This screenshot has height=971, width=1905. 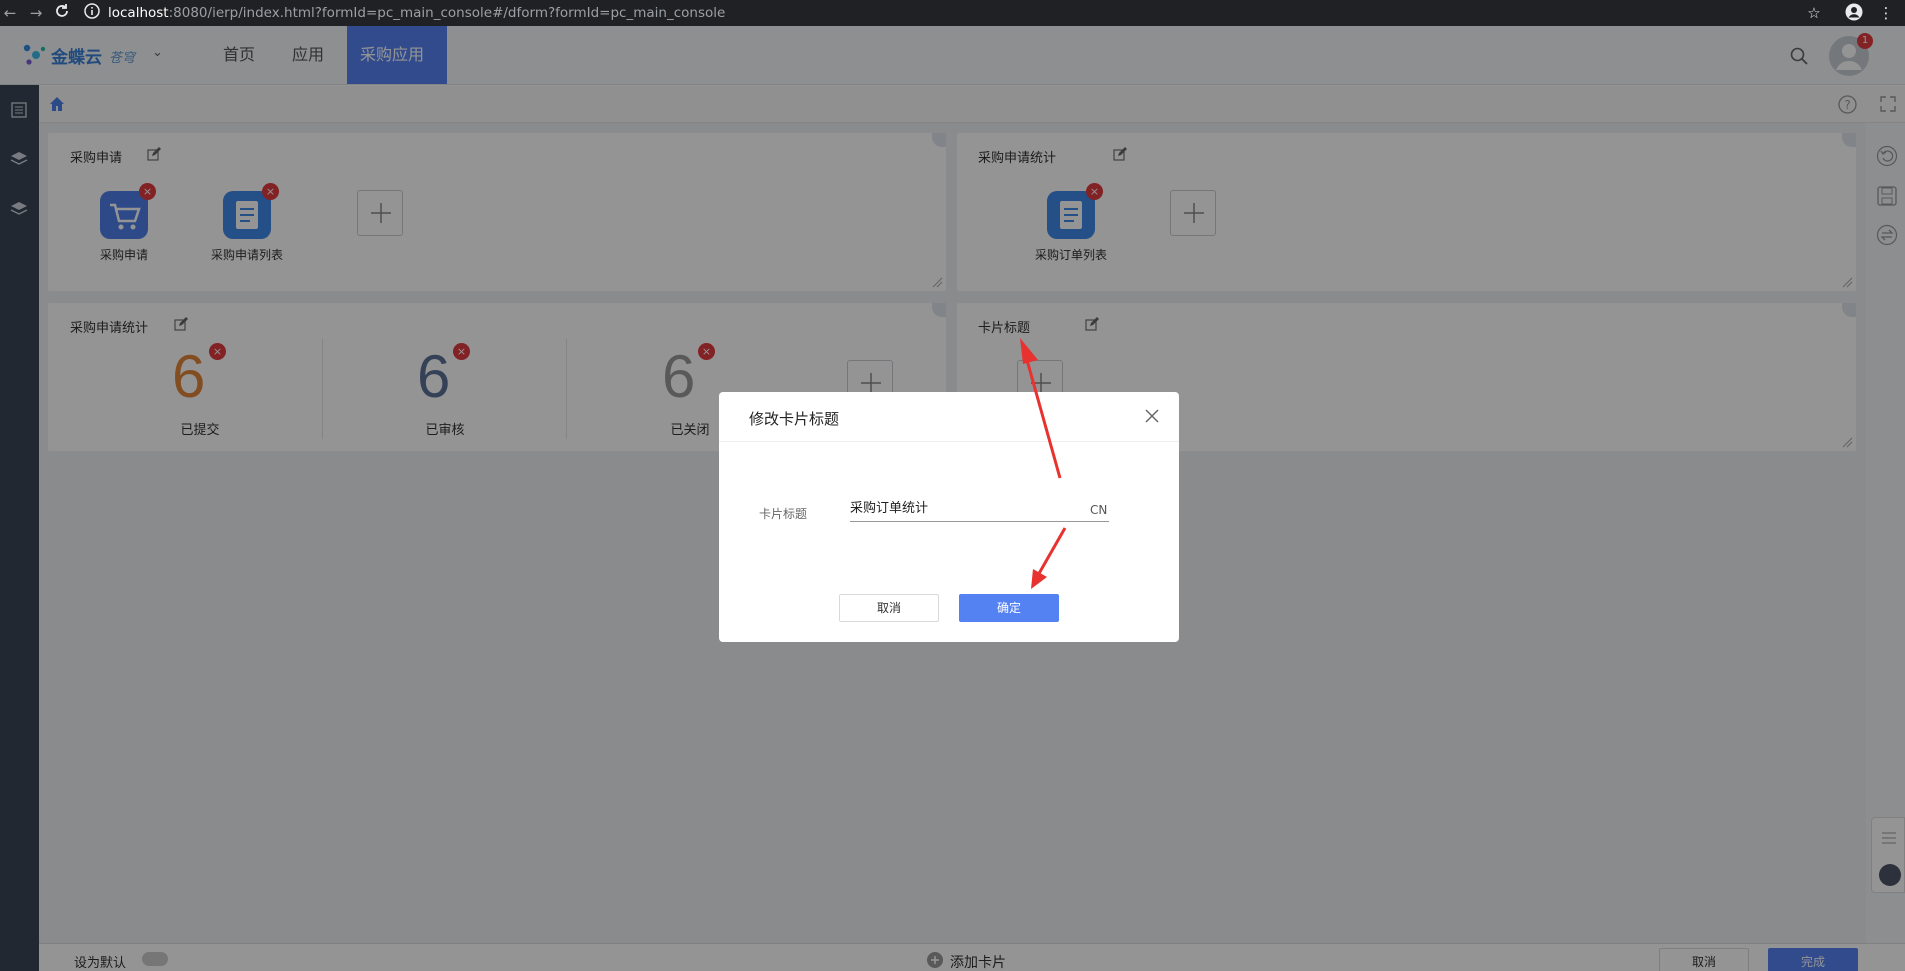 What do you see at coordinates (1886, 13) in the screenshot?
I see `browser-menu-icon: ⋮` at bounding box center [1886, 13].